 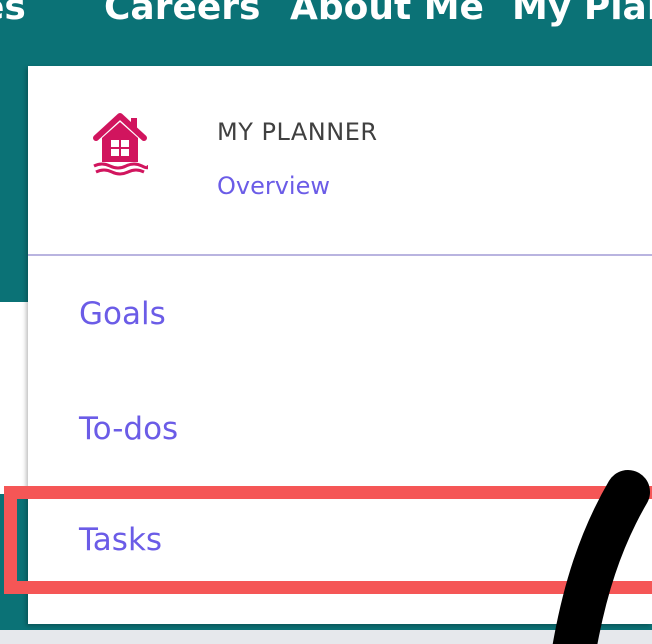 What do you see at coordinates (340, 255) in the screenshot?
I see `dropdown-divider` at bounding box center [340, 255].